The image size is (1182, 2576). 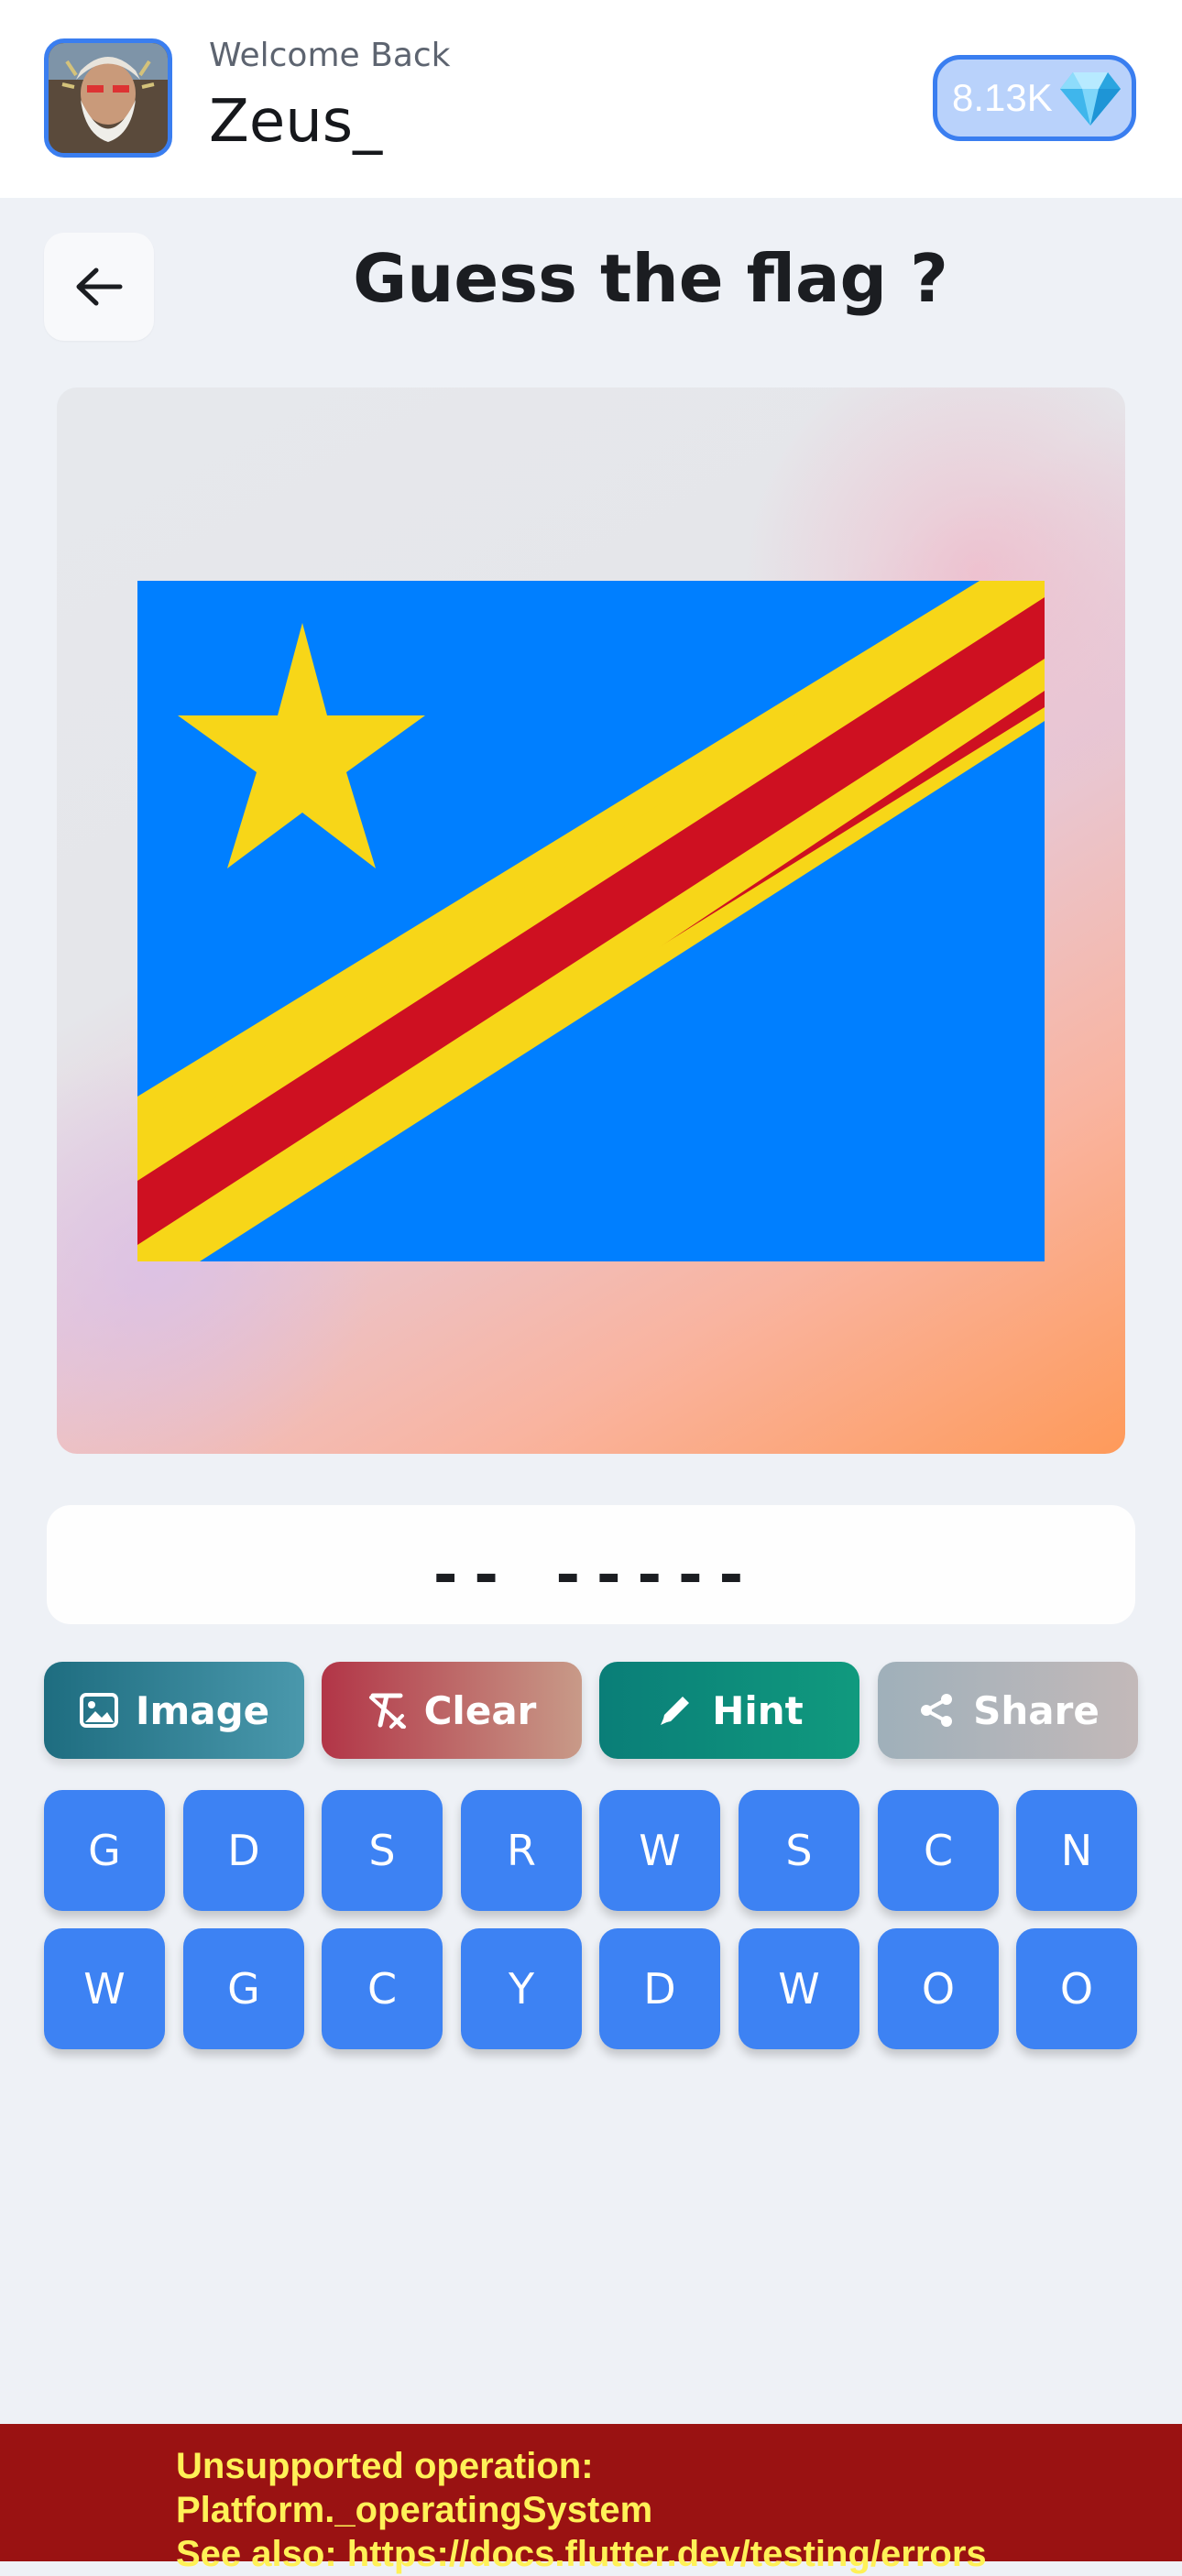 I want to click on diamond-icon, so click(x=1090, y=99).